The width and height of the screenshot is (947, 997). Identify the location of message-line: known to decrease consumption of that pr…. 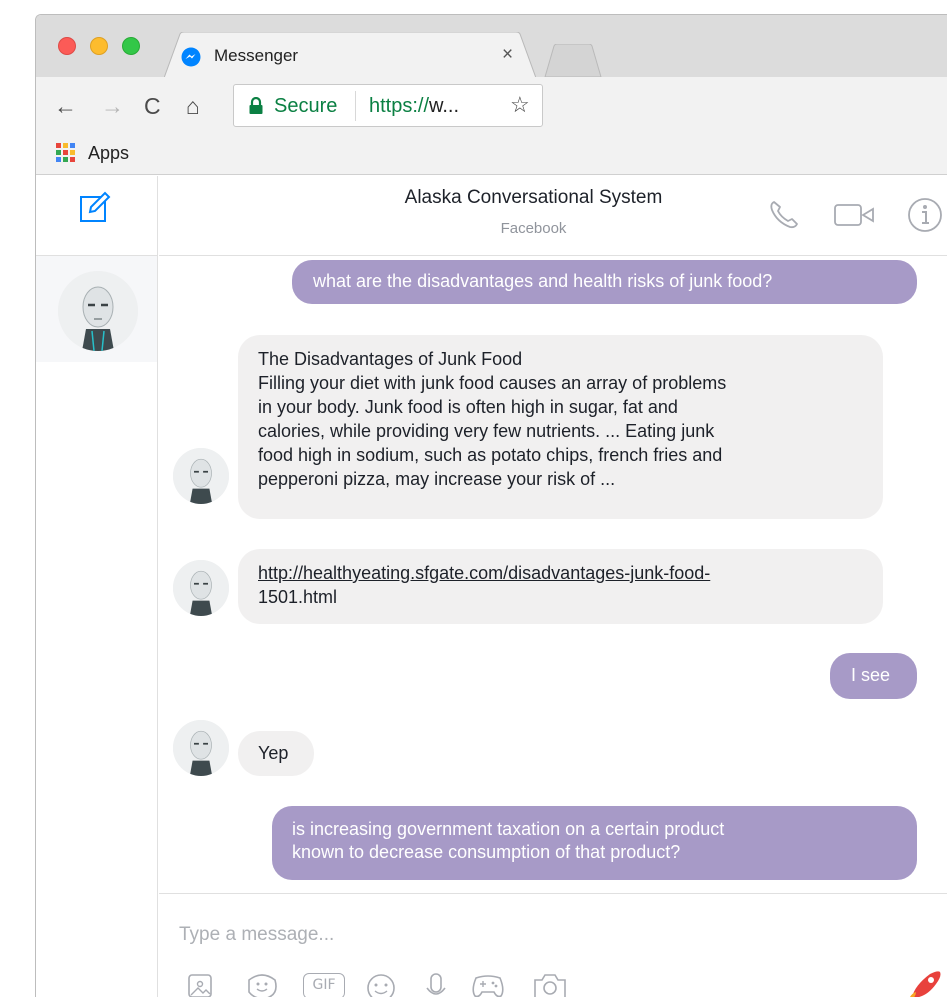
(486, 852).